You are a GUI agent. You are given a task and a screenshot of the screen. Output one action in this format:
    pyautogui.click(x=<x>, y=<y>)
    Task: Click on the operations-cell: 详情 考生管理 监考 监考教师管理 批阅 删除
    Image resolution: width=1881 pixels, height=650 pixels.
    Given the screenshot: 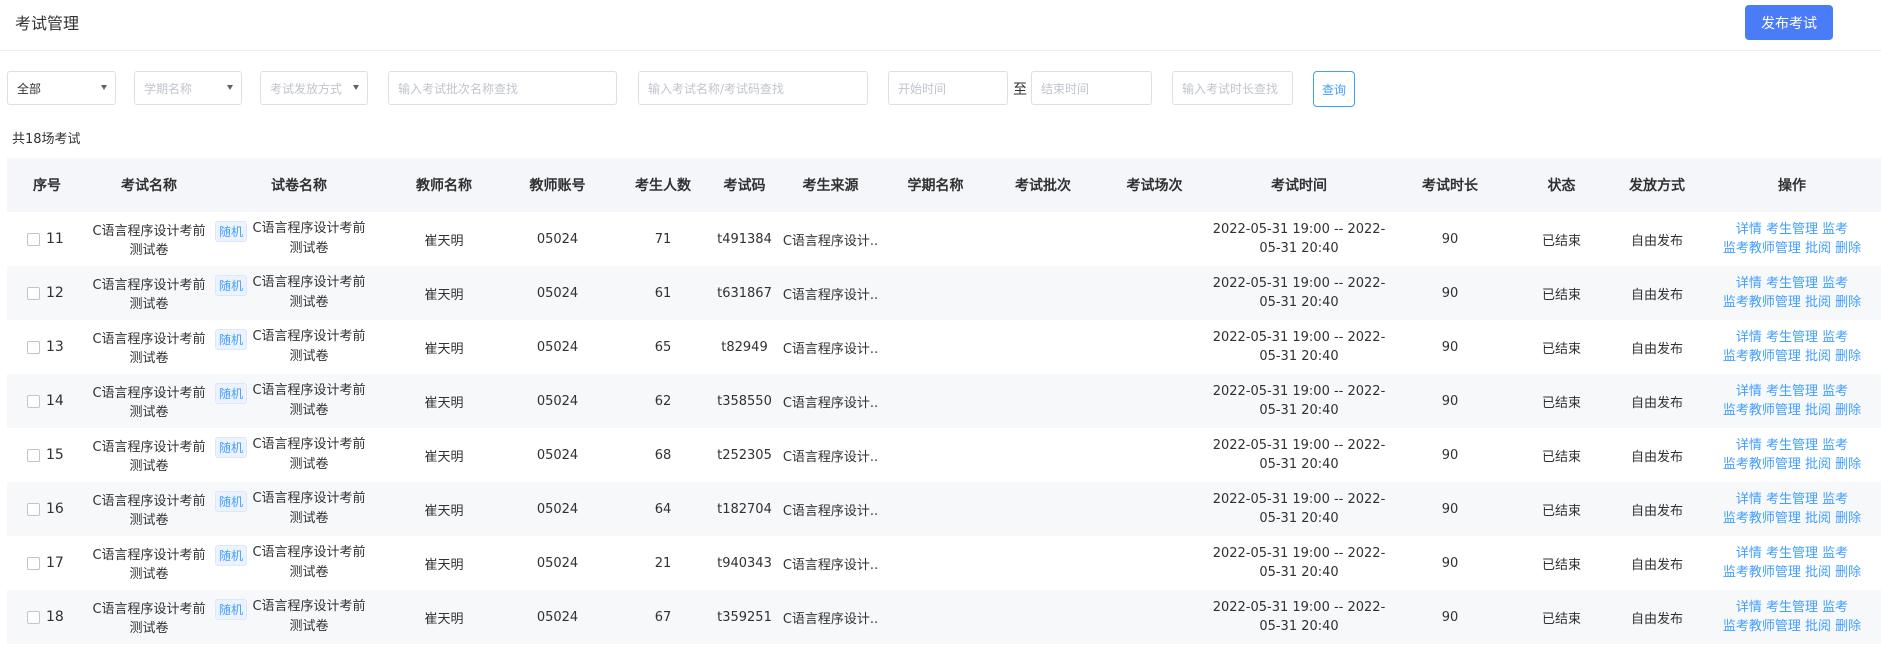 What is the action you would take?
    pyautogui.click(x=1792, y=563)
    